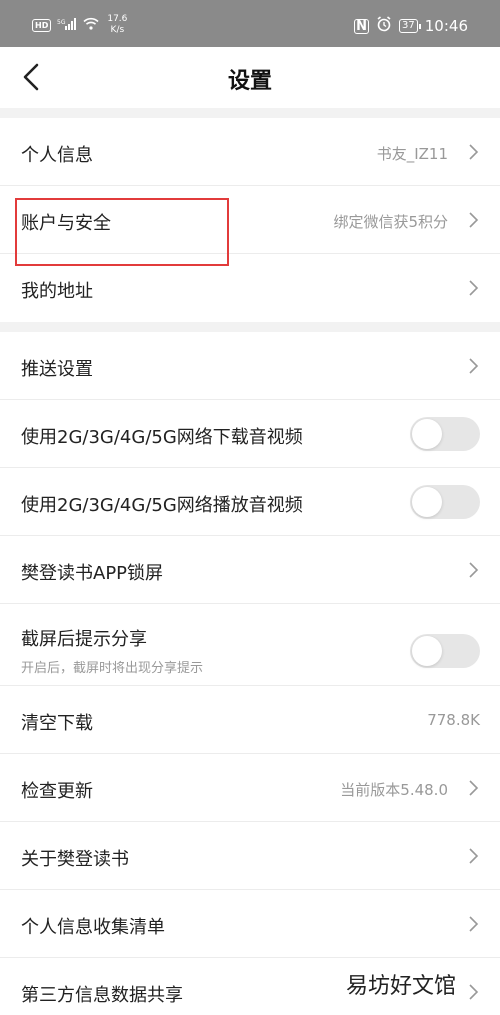  Describe the element at coordinates (112, 668) in the screenshot. I see `row-sublabel: 开启后，截屏时将出现分享提示` at that location.